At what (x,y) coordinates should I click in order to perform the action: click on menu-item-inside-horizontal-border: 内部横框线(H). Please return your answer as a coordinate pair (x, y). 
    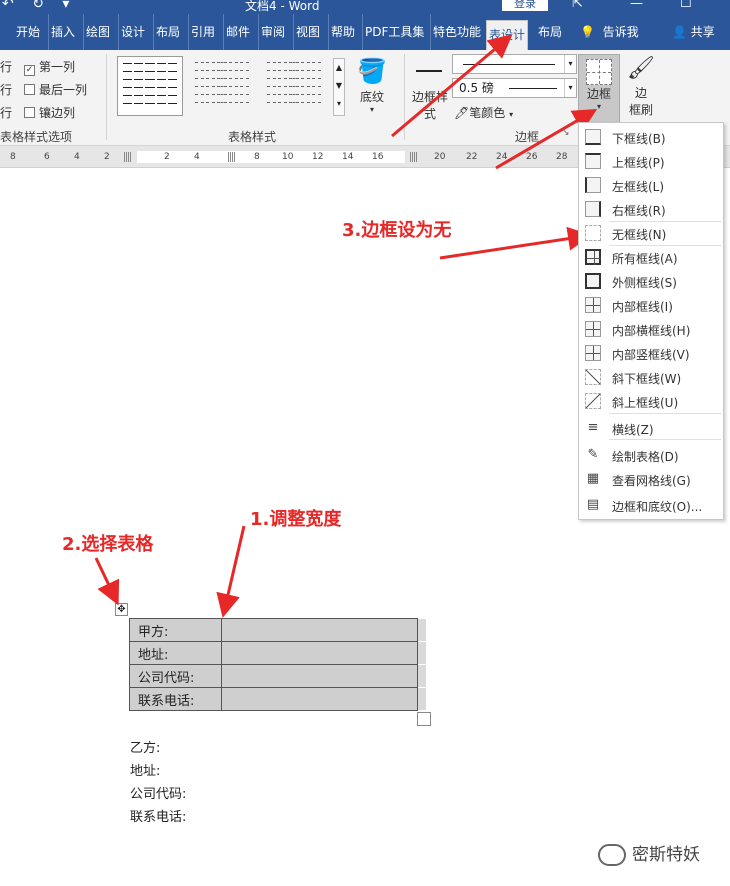
    Looking at the image, I should click on (651, 330).